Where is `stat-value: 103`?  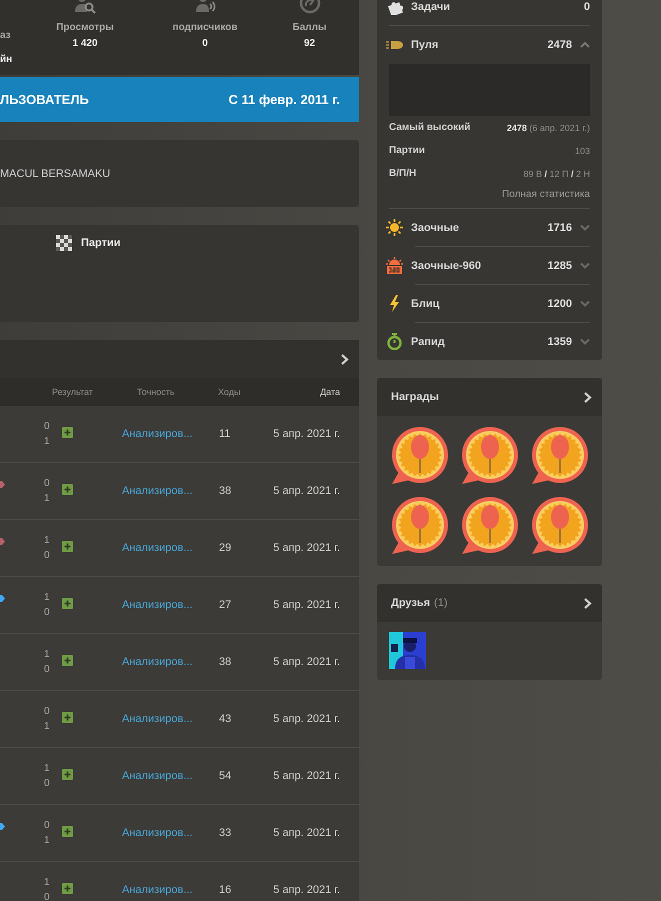 stat-value: 103 is located at coordinates (582, 151).